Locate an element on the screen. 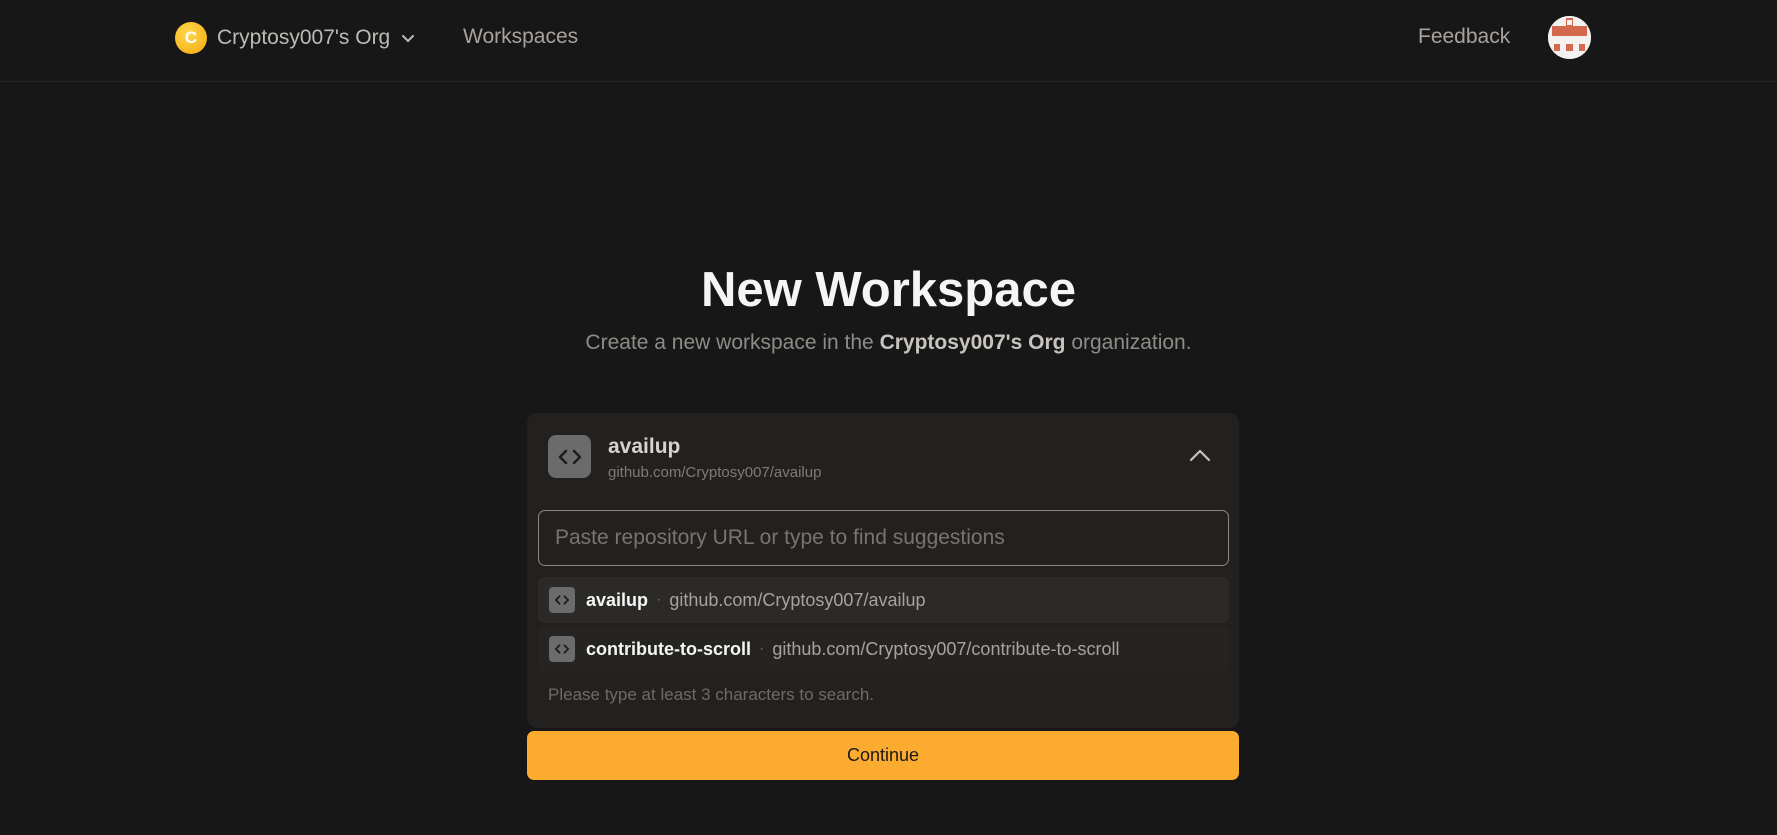  suggestion-name: availup is located at coordinates (617, 599).